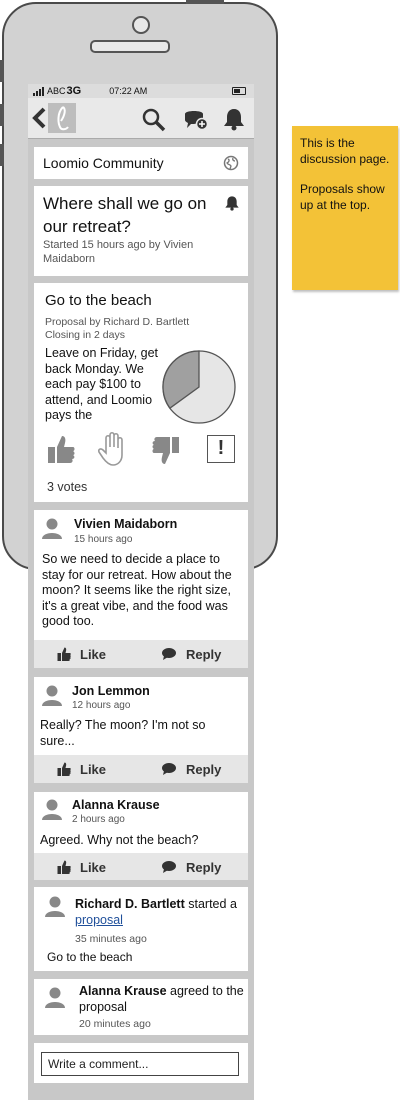 The image size is (400, 1100). I want to click on group-name: Loomio Community, so click(103, 163).